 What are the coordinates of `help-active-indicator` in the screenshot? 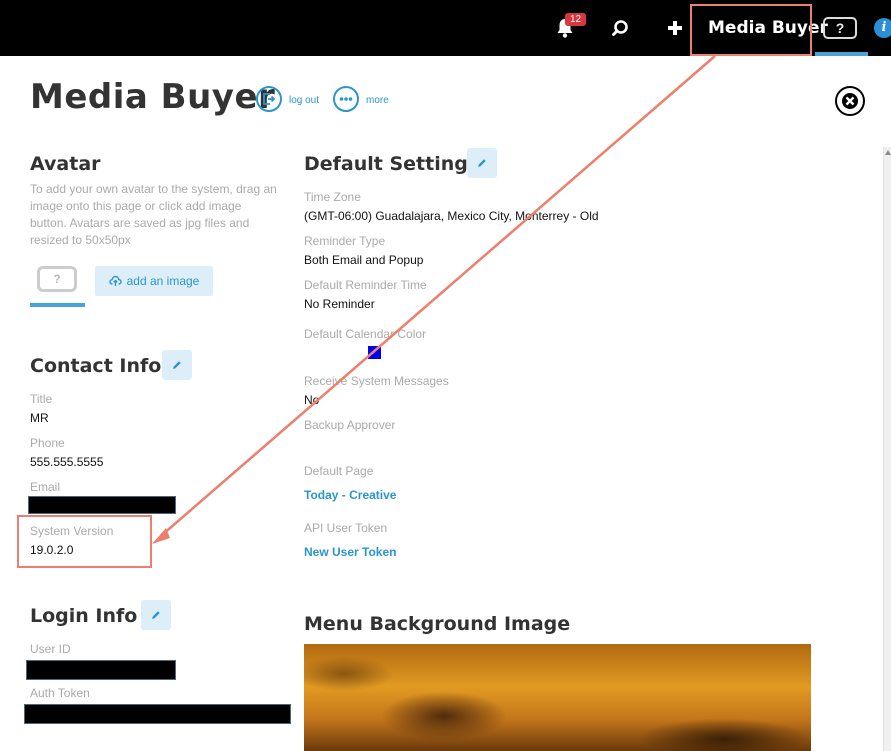 It's located at (841, 54).